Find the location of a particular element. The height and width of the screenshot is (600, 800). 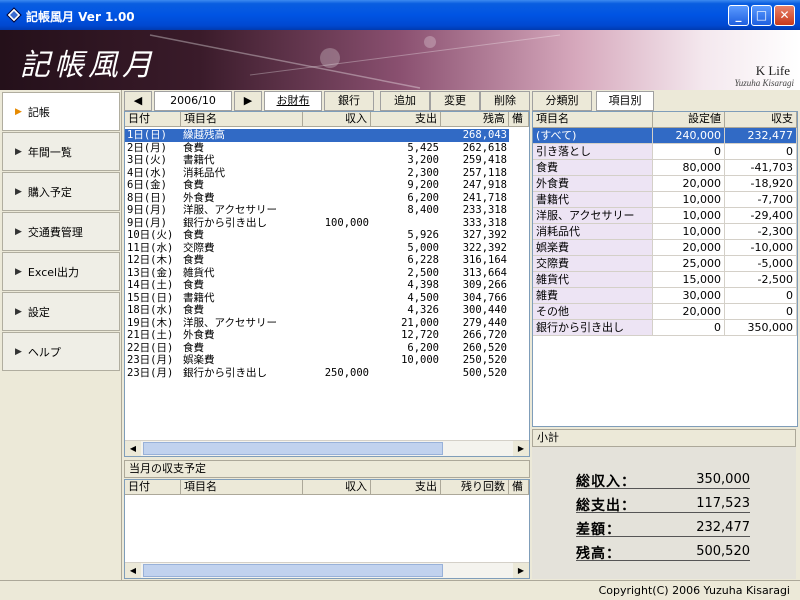

col-category-name: 項目名 is located at coordinates (593, 120).